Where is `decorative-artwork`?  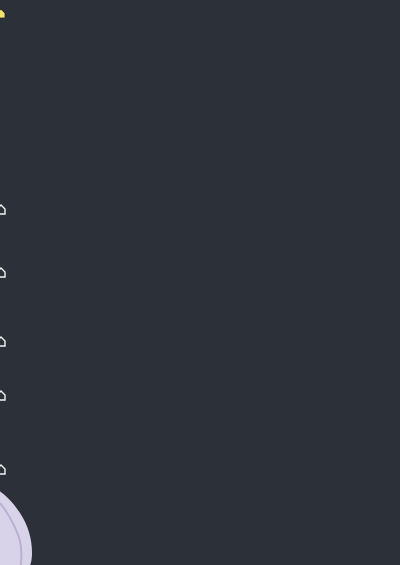 decorative-artwork is located at coordinates (19, 524).